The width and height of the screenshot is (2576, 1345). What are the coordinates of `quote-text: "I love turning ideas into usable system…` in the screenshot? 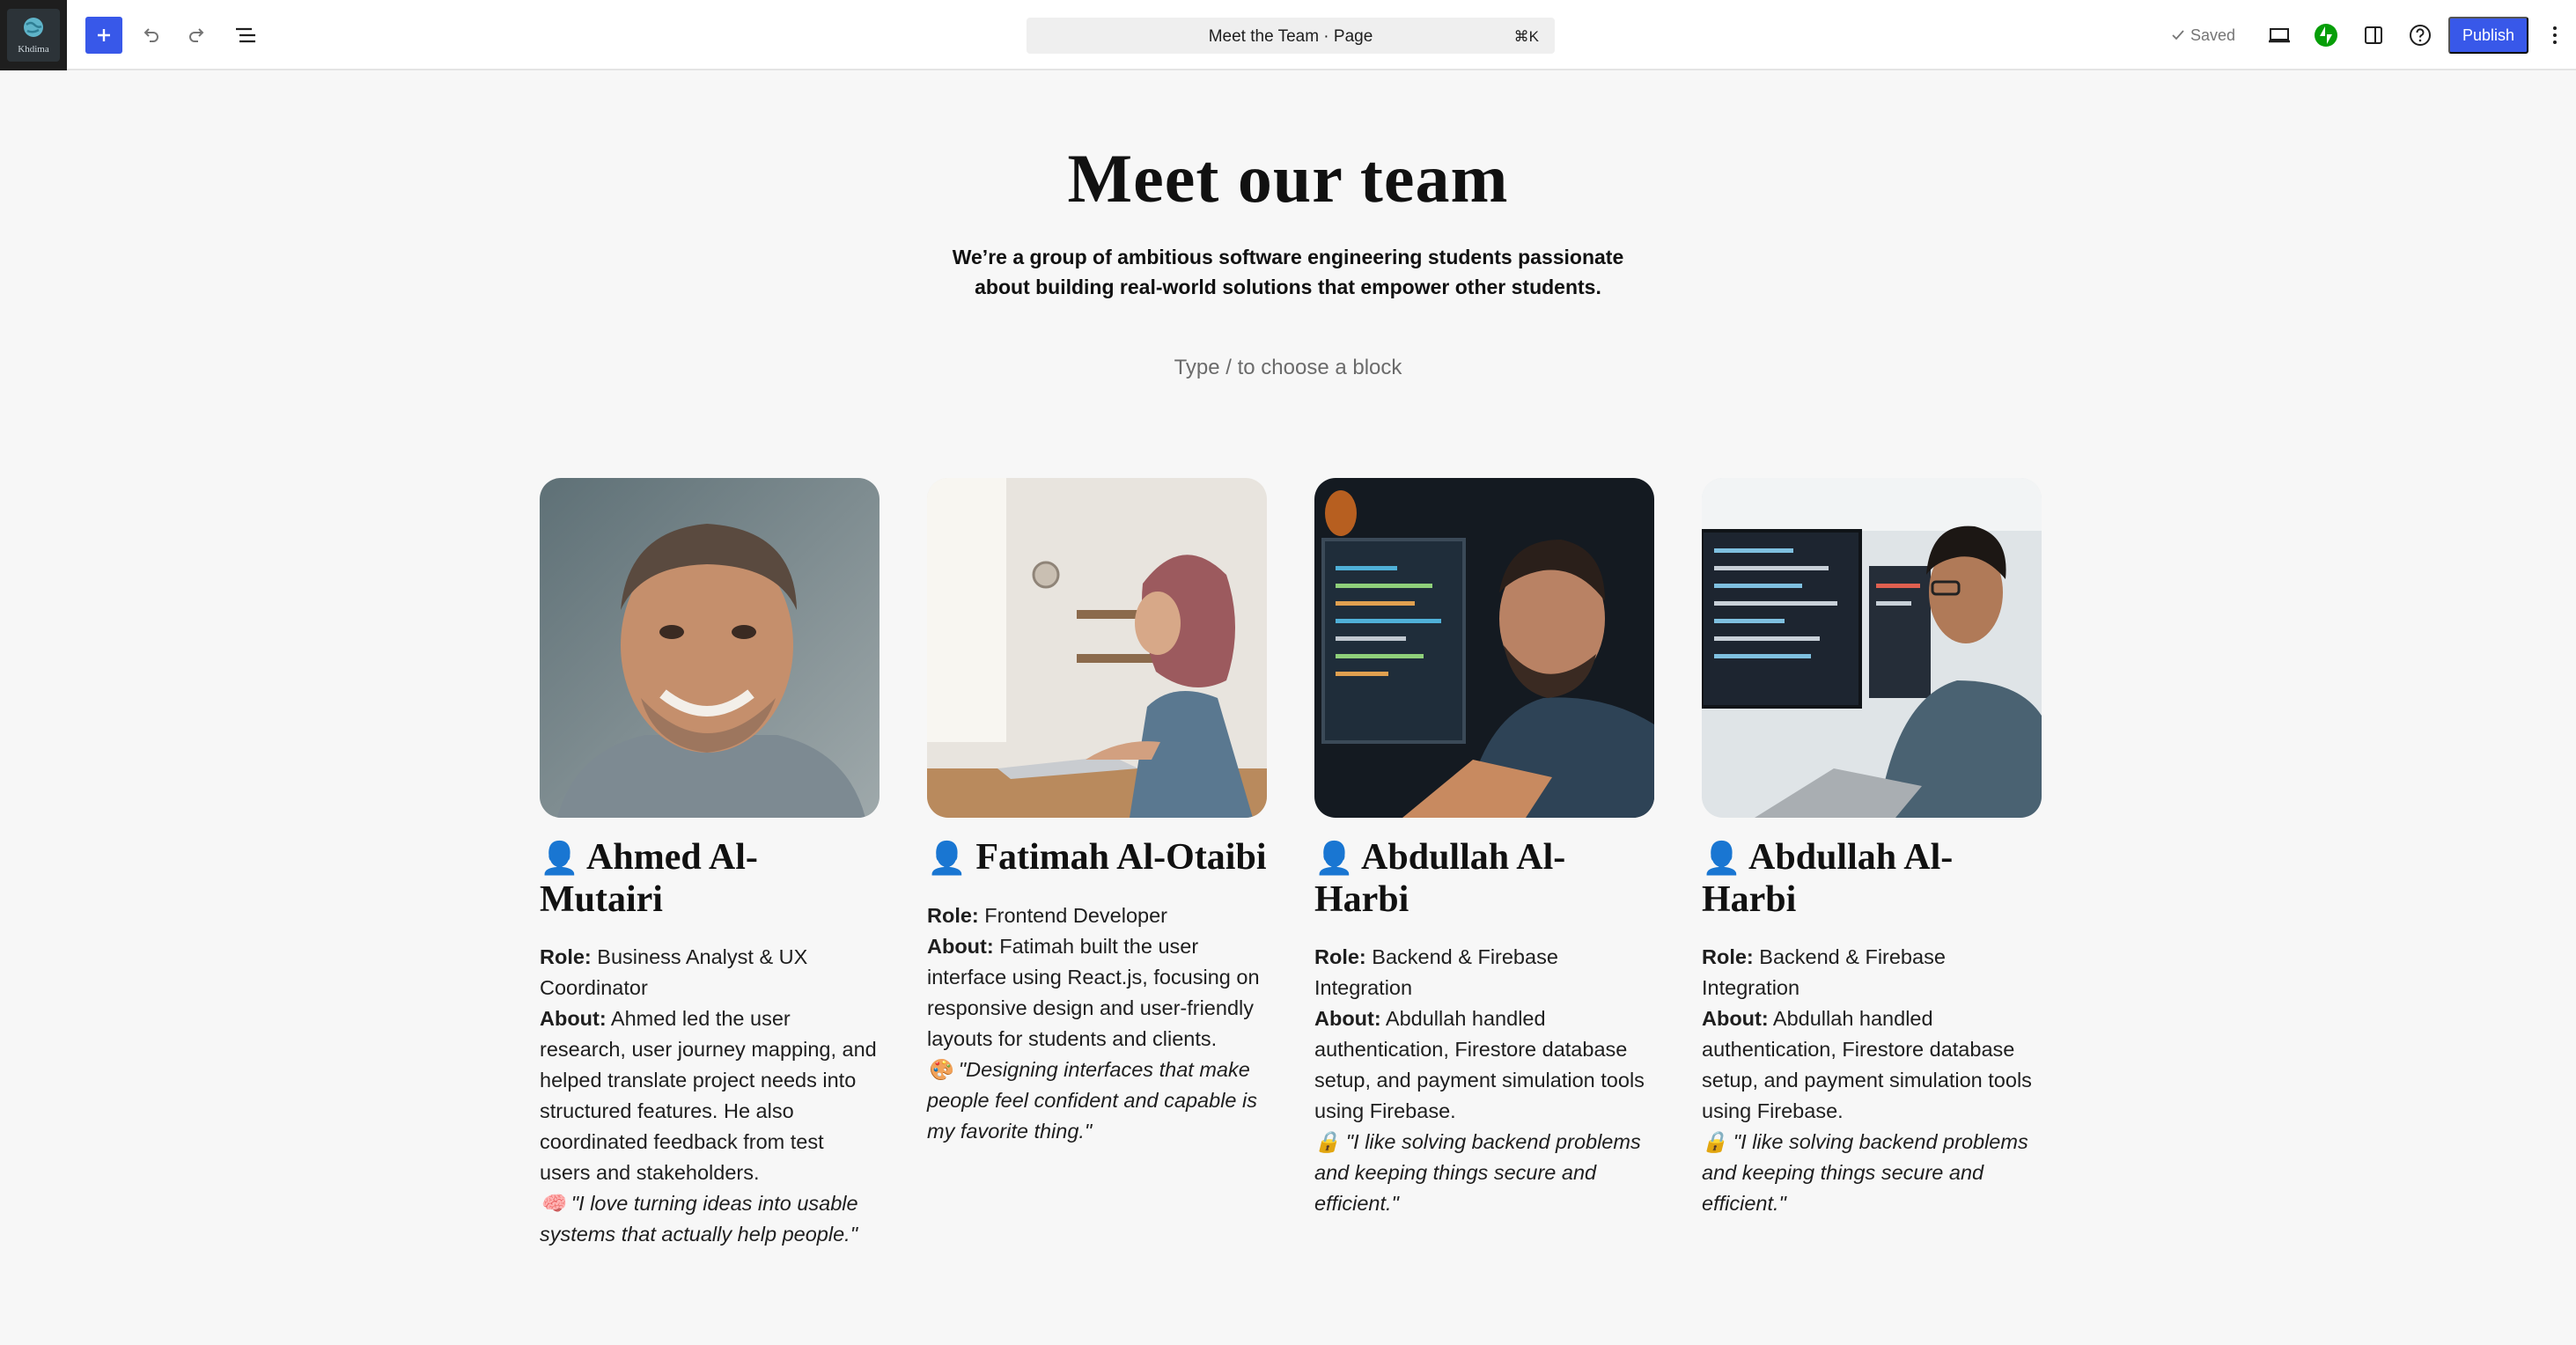 It's located at (699, 1219).